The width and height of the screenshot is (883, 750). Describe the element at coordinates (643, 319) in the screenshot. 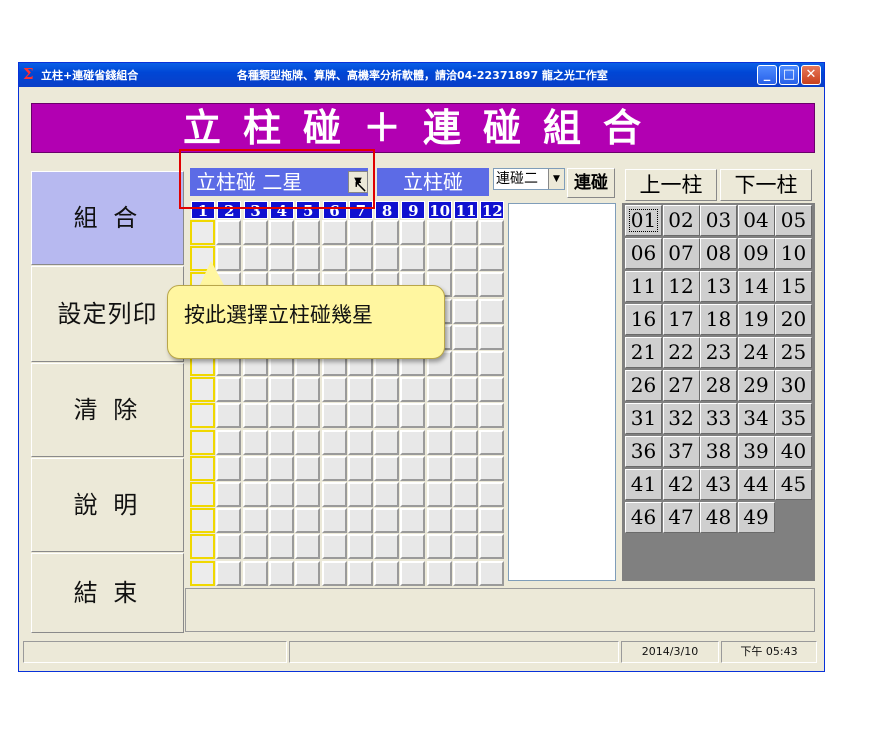

I see `number-button: 16` at that location.